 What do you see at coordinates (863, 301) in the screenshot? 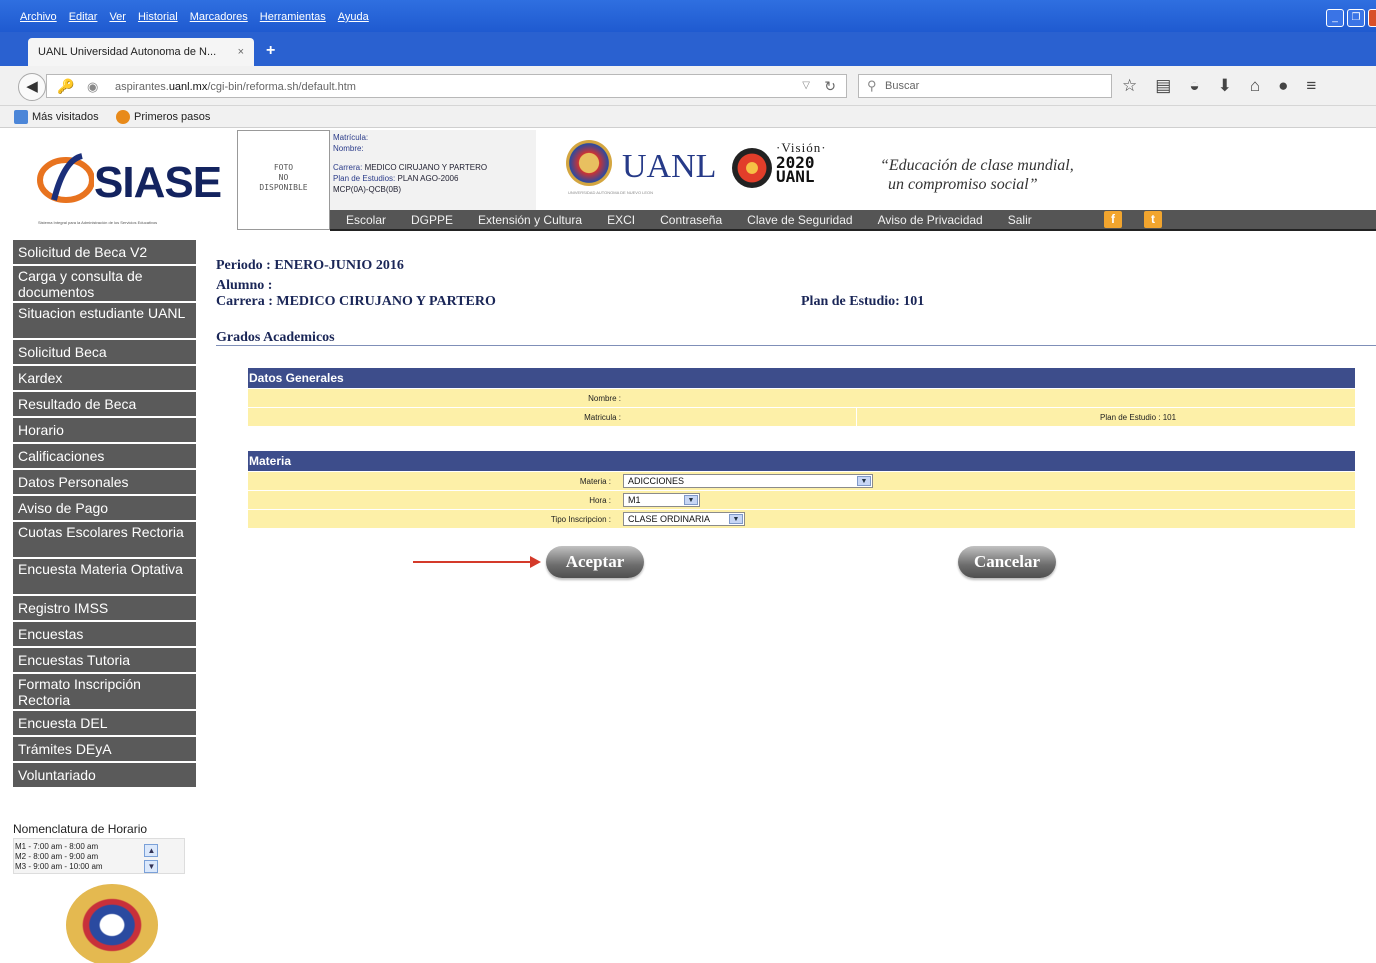
I see `plan-estudio-text: Plan de Estudio: 101` at bounding box center [863, 301].